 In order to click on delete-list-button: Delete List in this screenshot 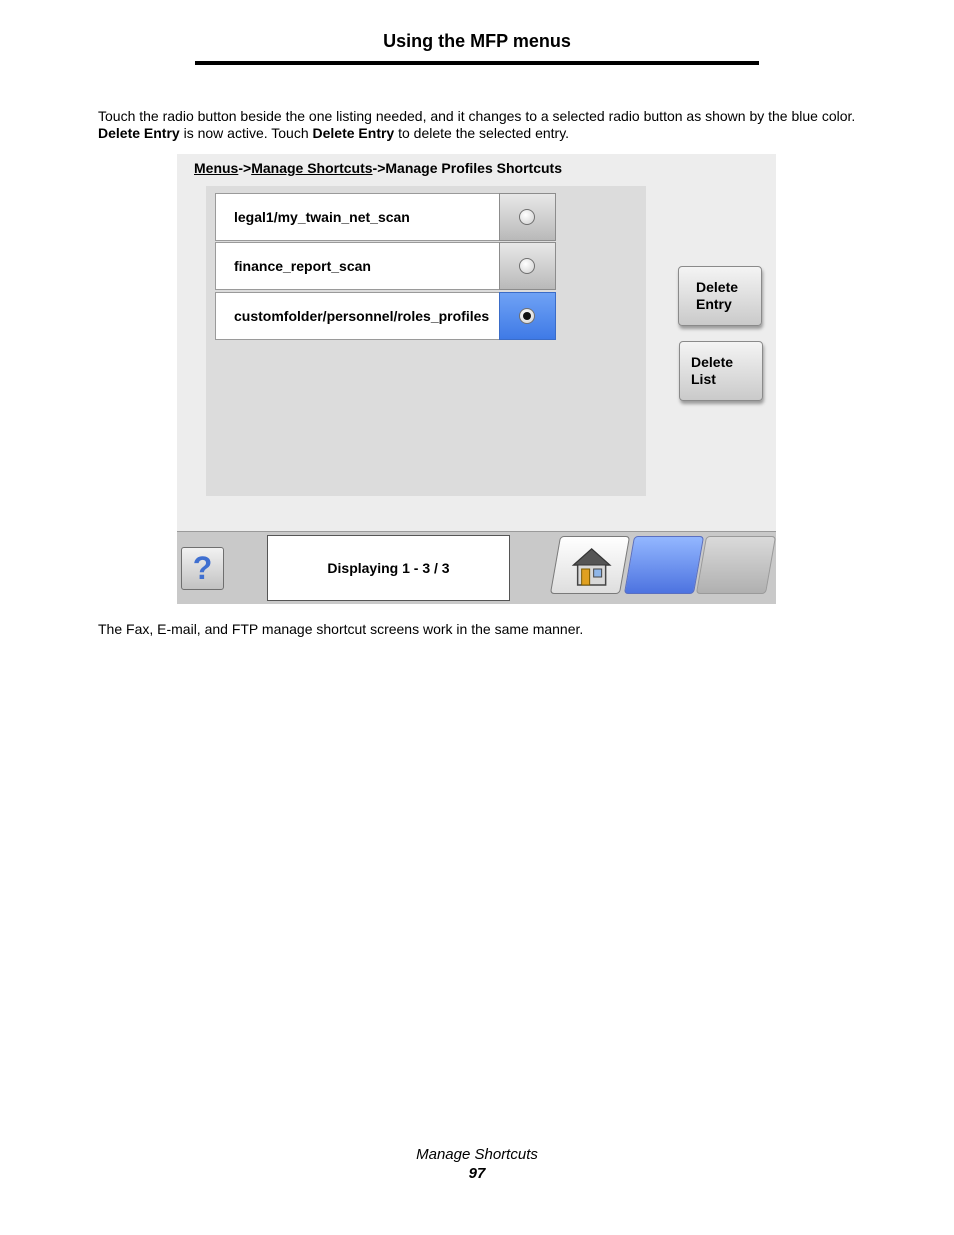, I will do `click(721, 371)`.